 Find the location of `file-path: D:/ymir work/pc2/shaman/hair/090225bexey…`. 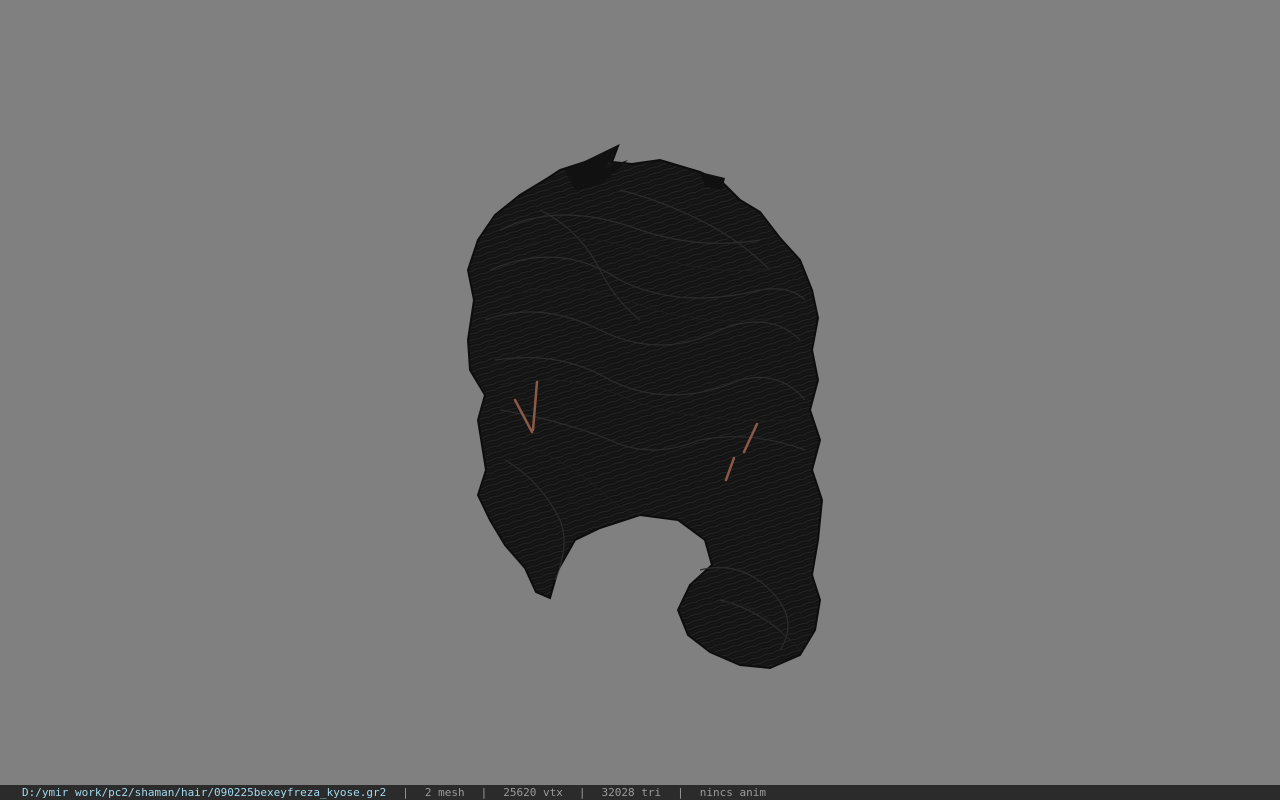

file-path: D:/ymir work/pc2/shaman/hair/090225bexey… is located at coordinates (204, 792).